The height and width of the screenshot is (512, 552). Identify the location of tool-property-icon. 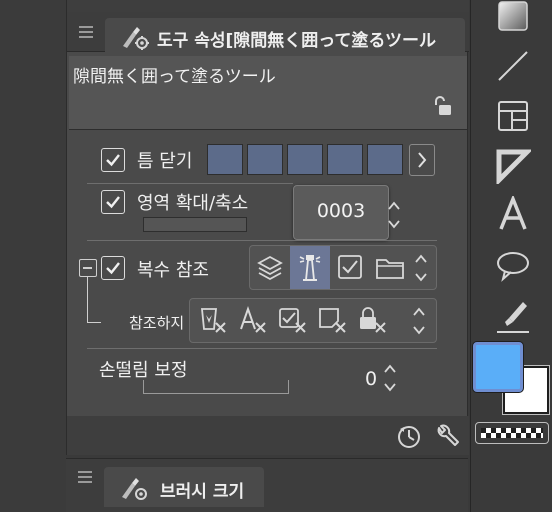
(134, 37).